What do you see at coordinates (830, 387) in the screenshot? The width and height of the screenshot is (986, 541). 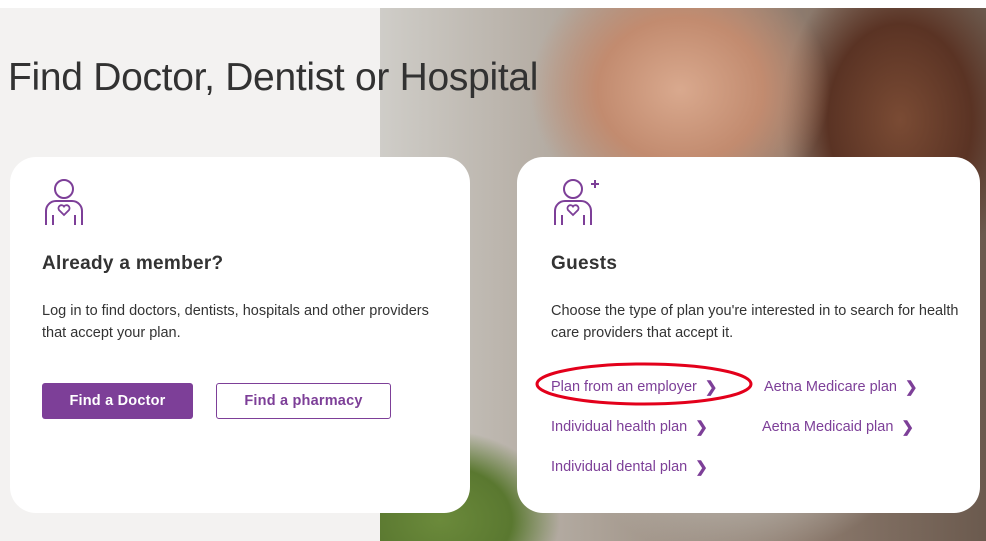 I see `aetna-medicare-plan-label: Aetna Medicare plan` at bounding box center [830, 387].